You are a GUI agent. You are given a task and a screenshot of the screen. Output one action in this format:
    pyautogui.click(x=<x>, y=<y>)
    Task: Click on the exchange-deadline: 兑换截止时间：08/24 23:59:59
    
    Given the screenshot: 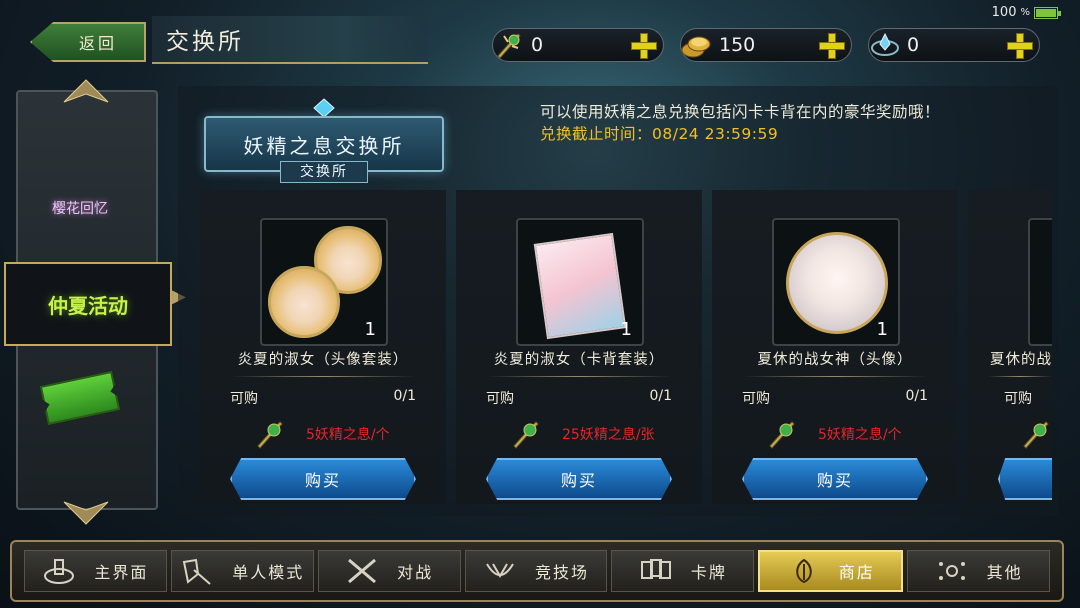 What is the action you would take?
    pyautogui.click(x=659, y=134)
    